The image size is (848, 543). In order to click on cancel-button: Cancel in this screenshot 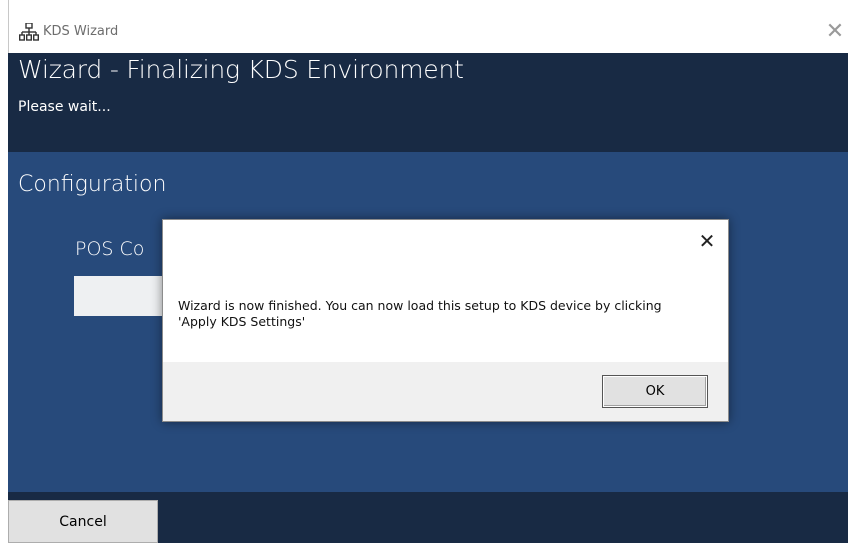, I will do `click(83, 521)`.